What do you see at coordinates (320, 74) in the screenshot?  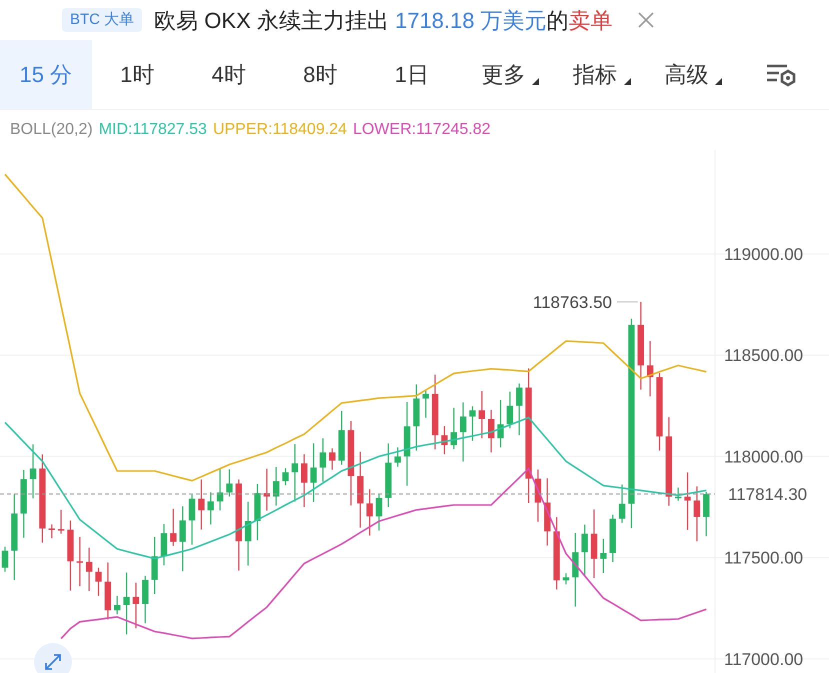 I see `timeframe-tab: 8时` at bounding box center [320, 74].